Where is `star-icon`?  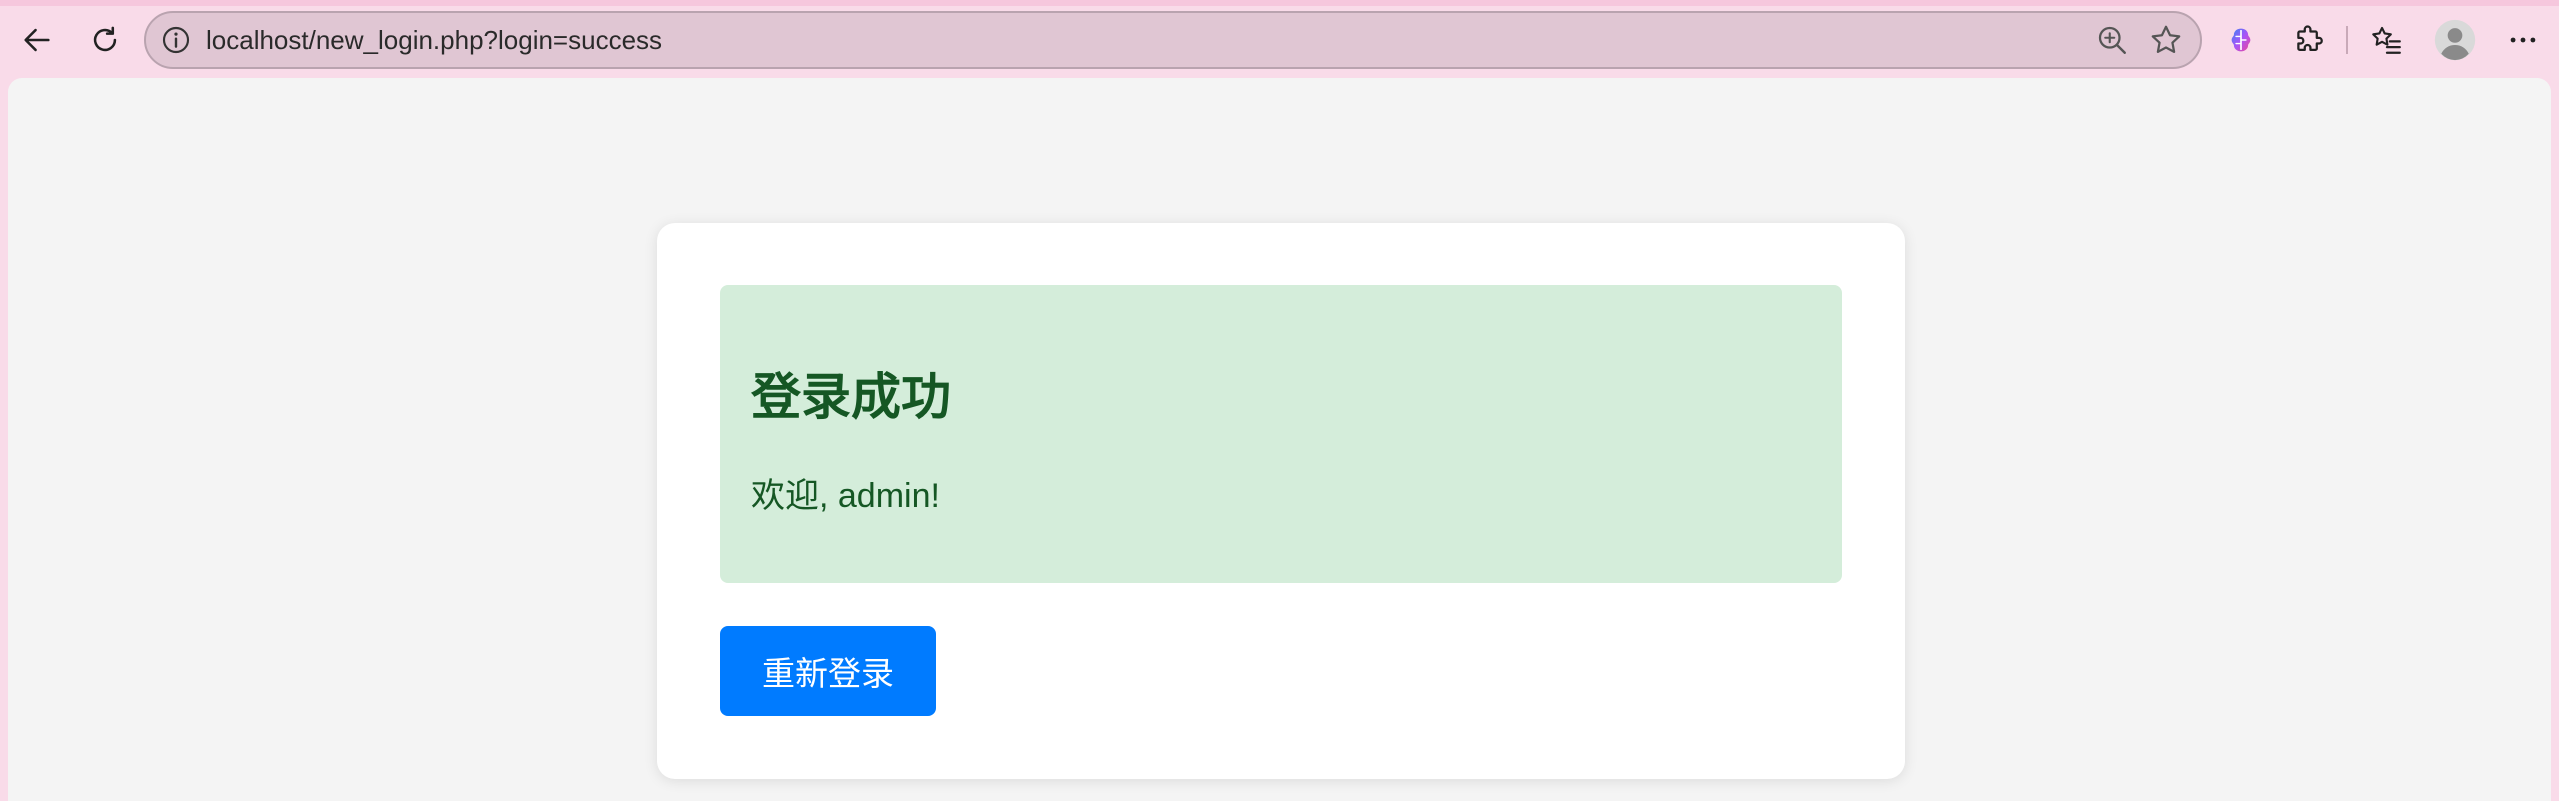
star-icon is located at coordinates (2166, 40).